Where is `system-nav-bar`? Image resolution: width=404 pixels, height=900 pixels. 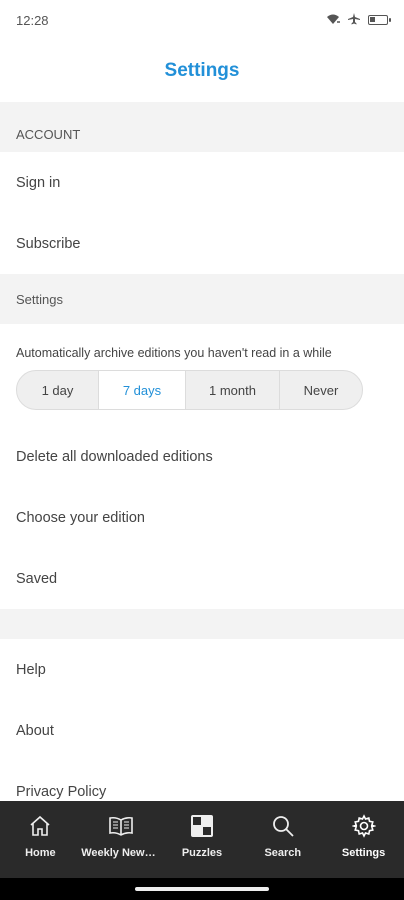
system-nav-bar is located at coordinates (202, 889).